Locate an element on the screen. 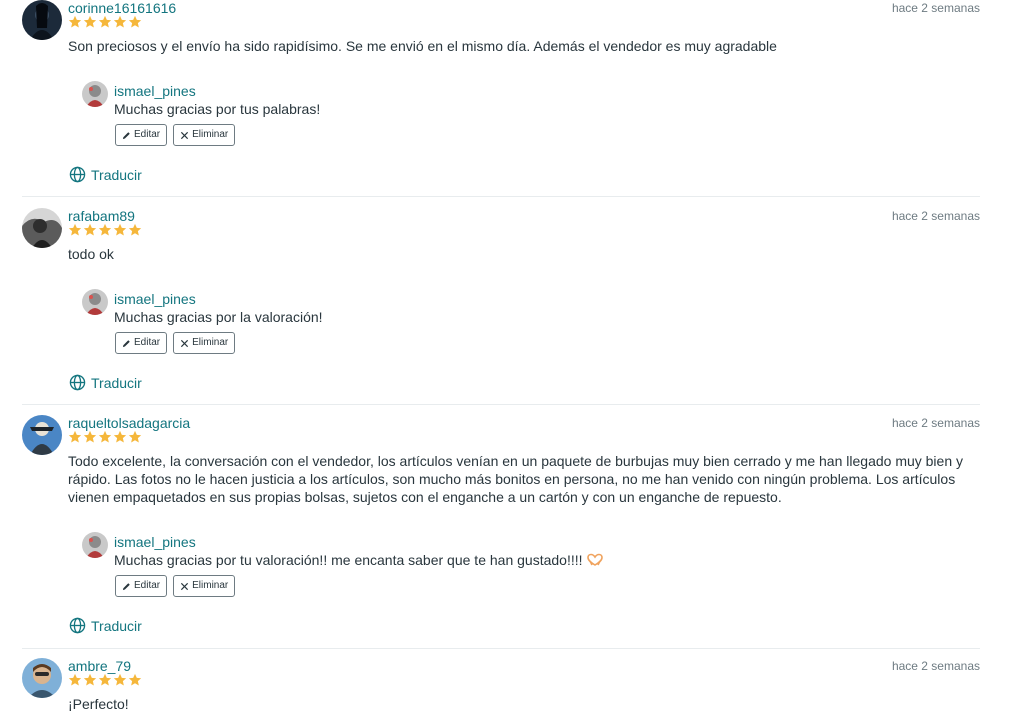 The image size is (1024, 713). reply-text-content: Muchas gracias por la valoración! is located at coordinates (218, 317).